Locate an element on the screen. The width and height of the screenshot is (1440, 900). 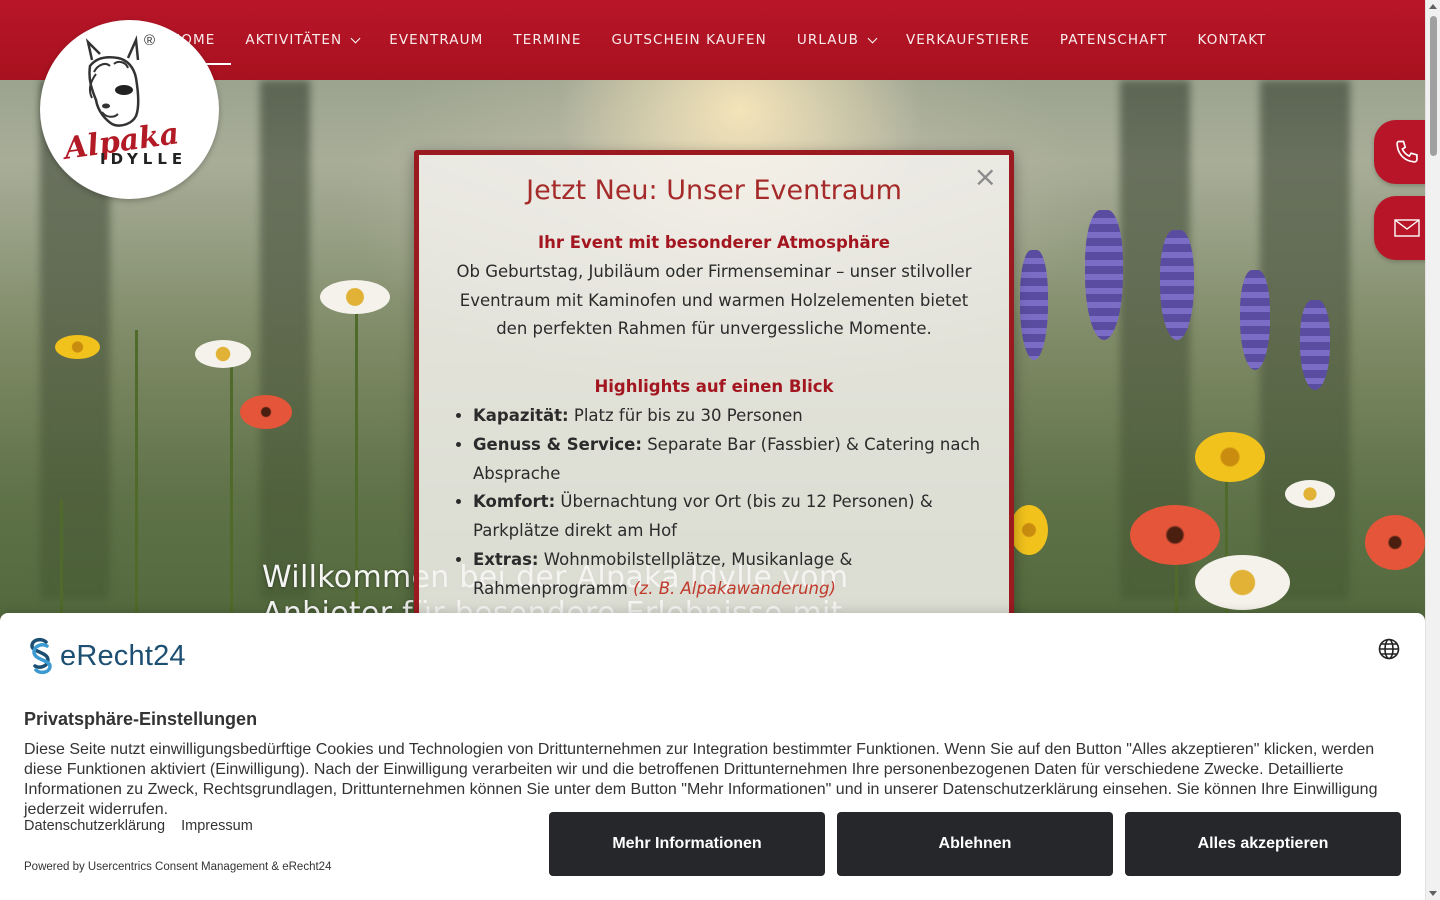
nav-item-eventraum: EVENTRAUM is located at coordinates (436, 40).